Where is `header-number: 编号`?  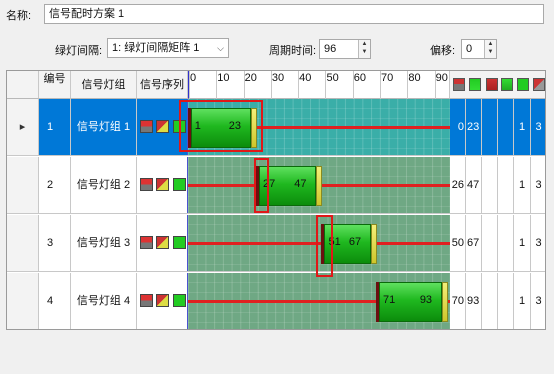
header-number: 编号 is located at coordinates (55, 85).